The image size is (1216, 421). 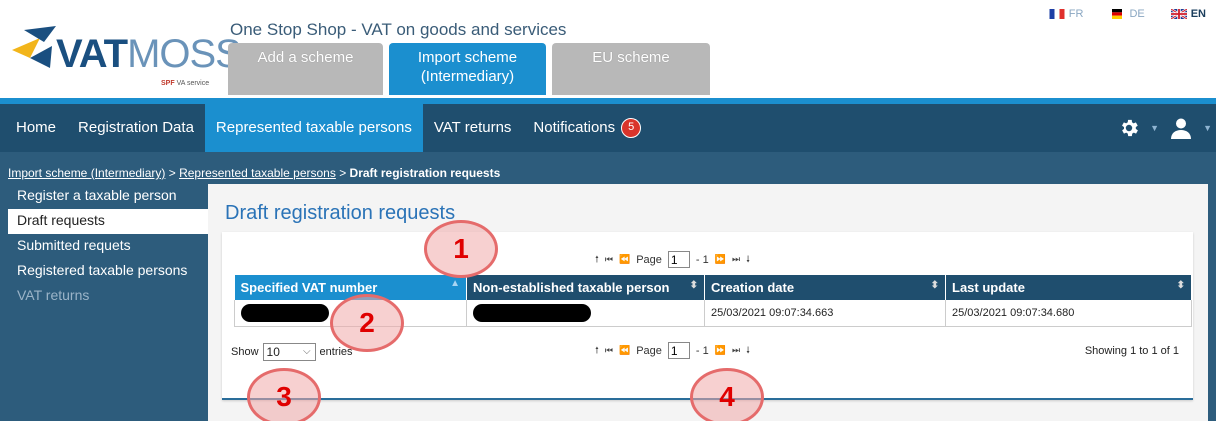 I want to click on logo-subtitle: SPF VA service, so click(x=185, y=83).